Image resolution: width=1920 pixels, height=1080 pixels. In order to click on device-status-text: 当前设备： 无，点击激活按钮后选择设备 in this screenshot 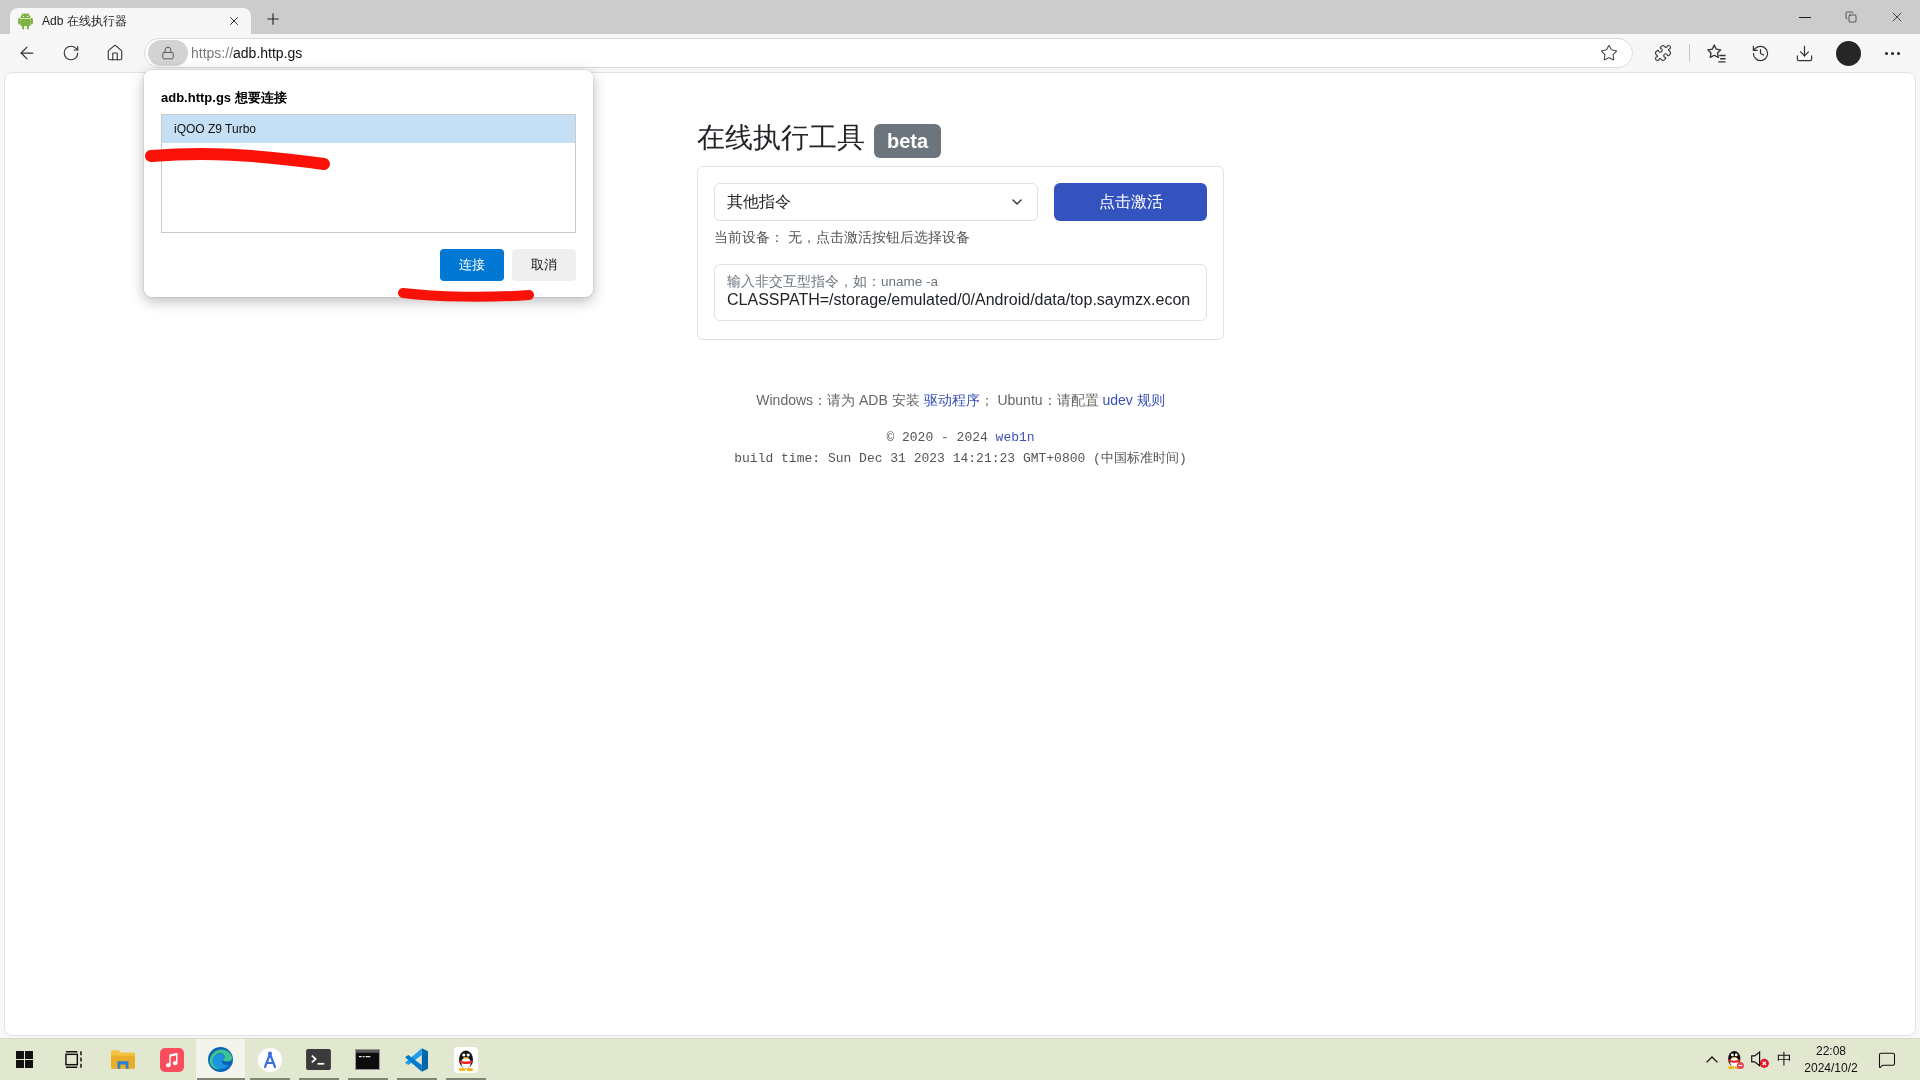, I will do `click(842, 237)`.